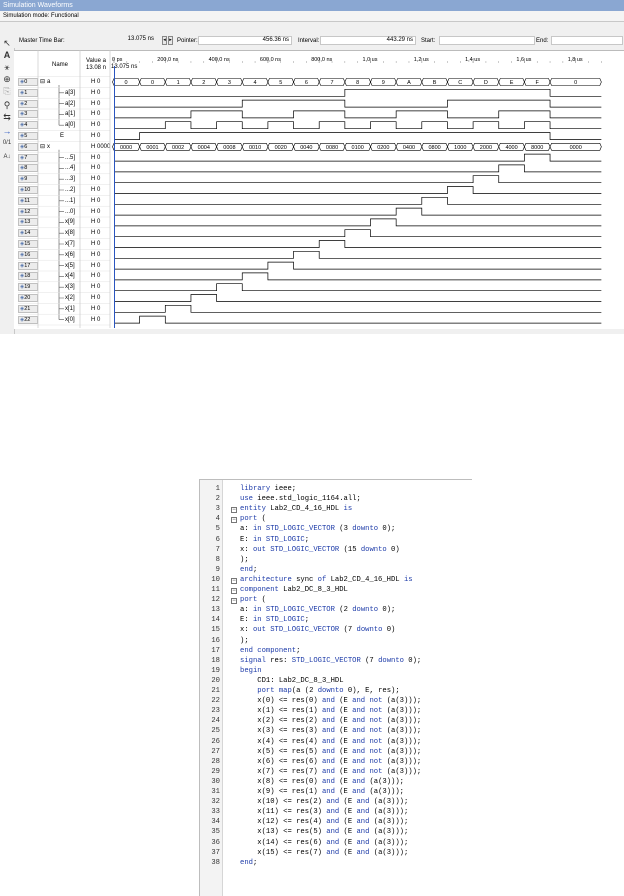  I want to click on line-number: 11, so click(215, 590).